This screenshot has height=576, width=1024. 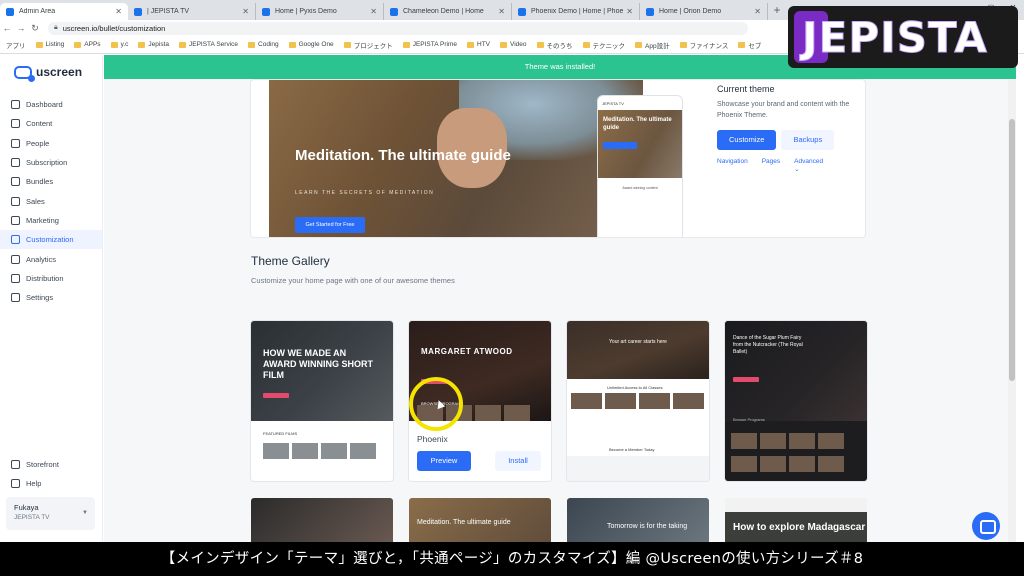 I want to click on theme-card-headline: MARGARET ATWOOD, so click(x=467, y=351).